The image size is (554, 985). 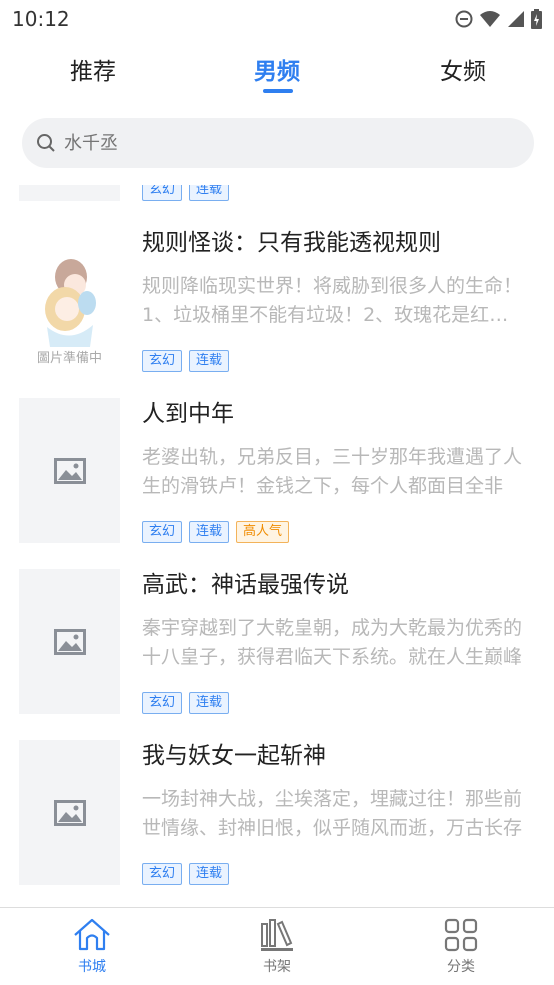 What do you see at coordinates (263, 532) in the screenshot?
I see `book-tag: 高人气` at bounding box center [263, 532].